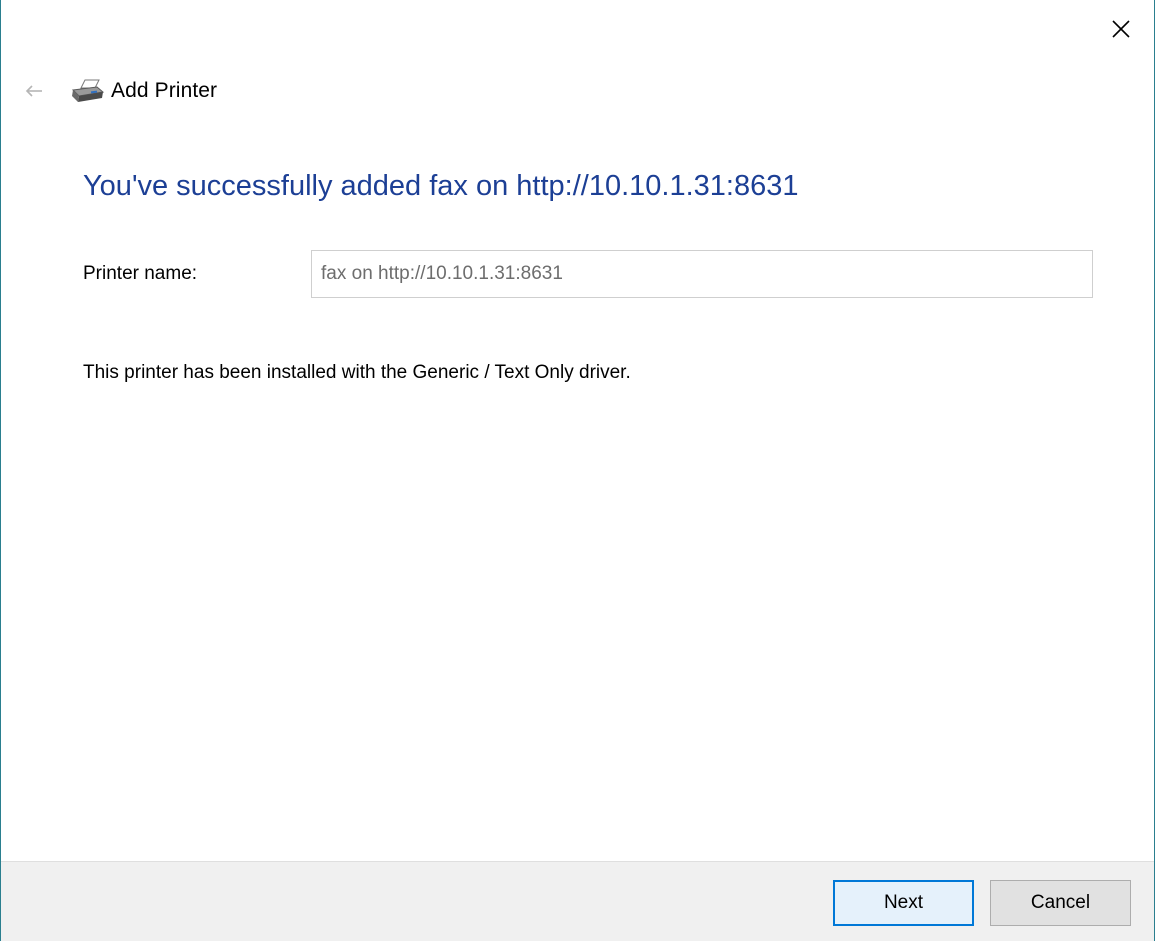 The image size is (1155, 941). Describe the element at coordinates (702, 274) in the screenshot. I see `printer-name-input` at that location.